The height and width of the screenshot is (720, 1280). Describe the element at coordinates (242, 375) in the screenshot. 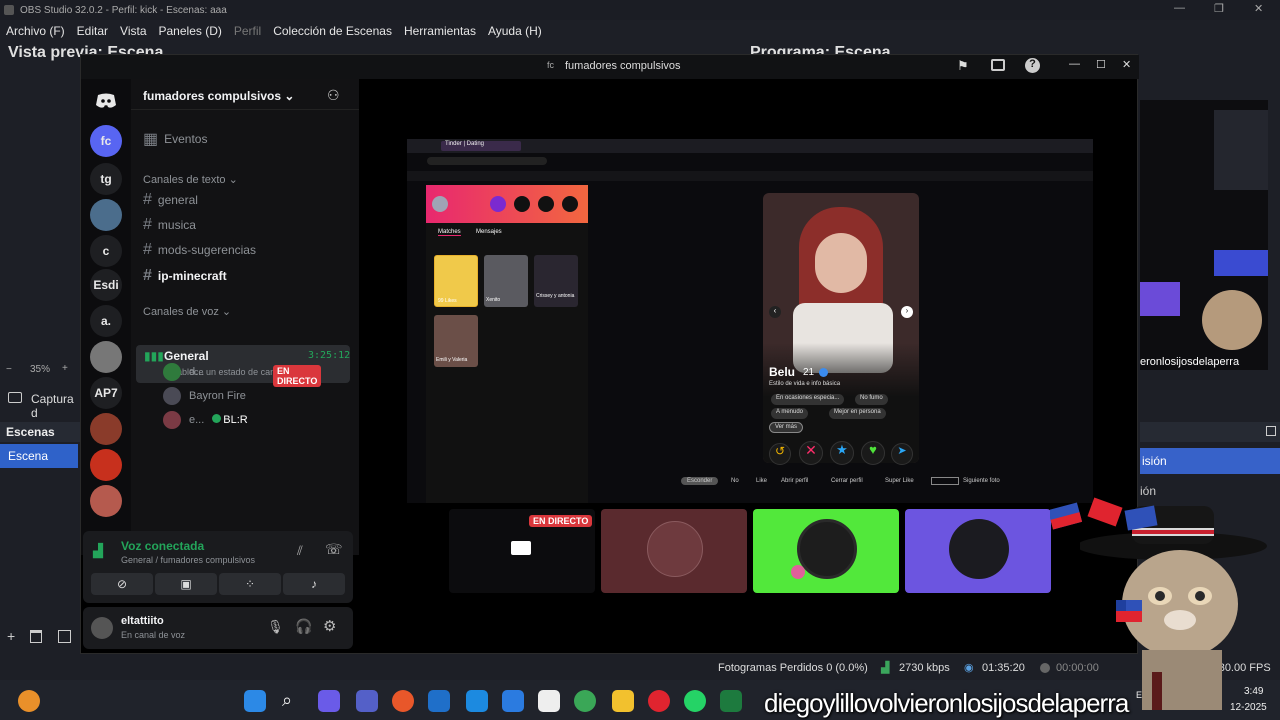

I see `voice-user-1: d... EN DIRECTO` at that location.